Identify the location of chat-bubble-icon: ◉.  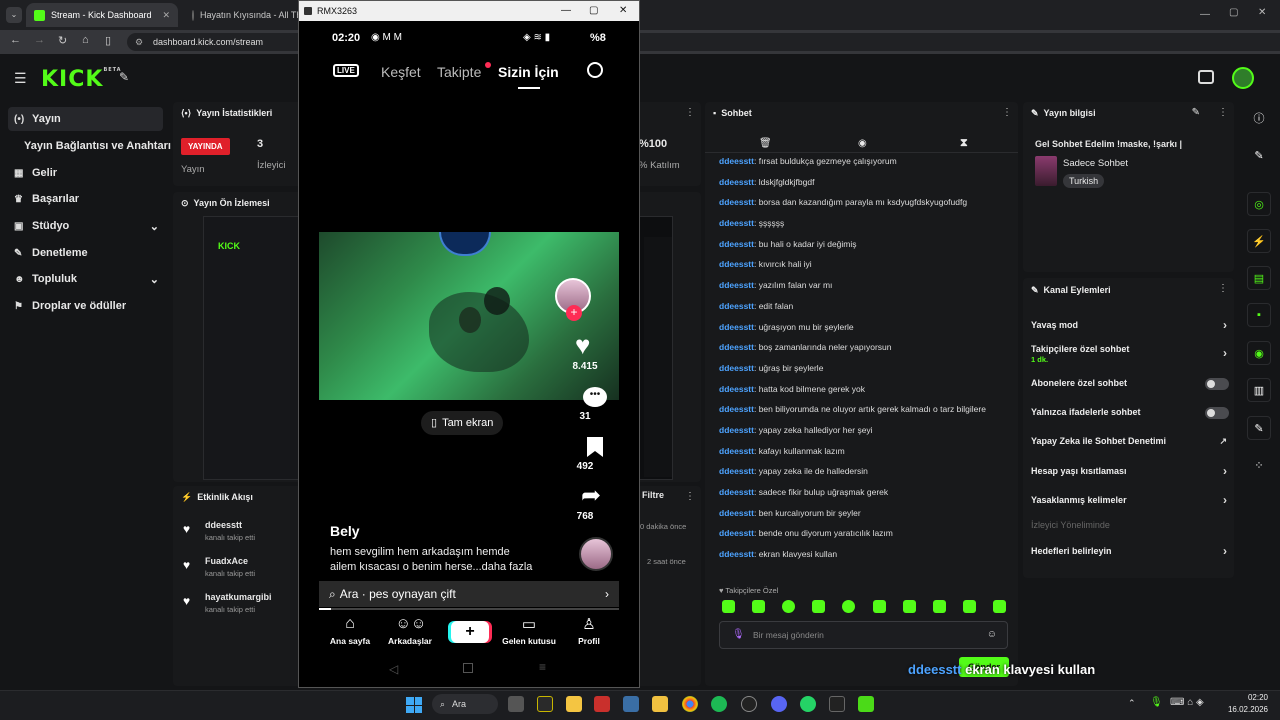
(862, 143).